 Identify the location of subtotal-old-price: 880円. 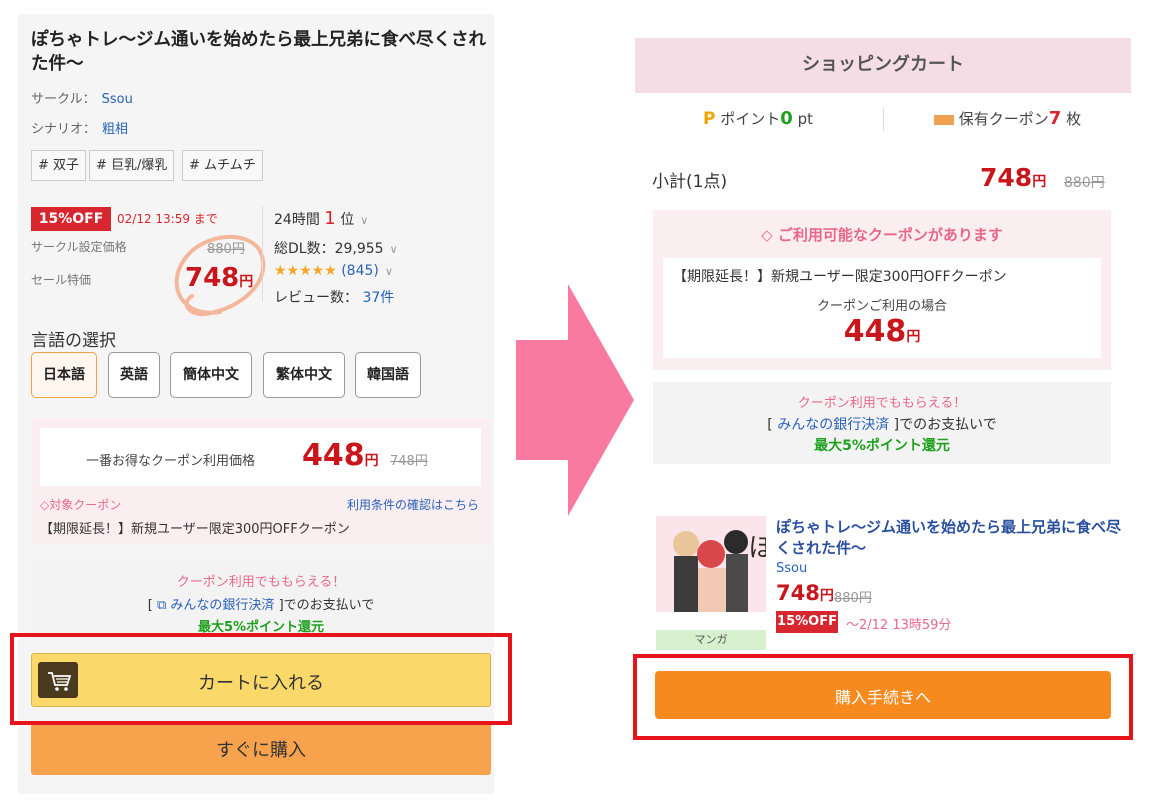
(1084, 183).